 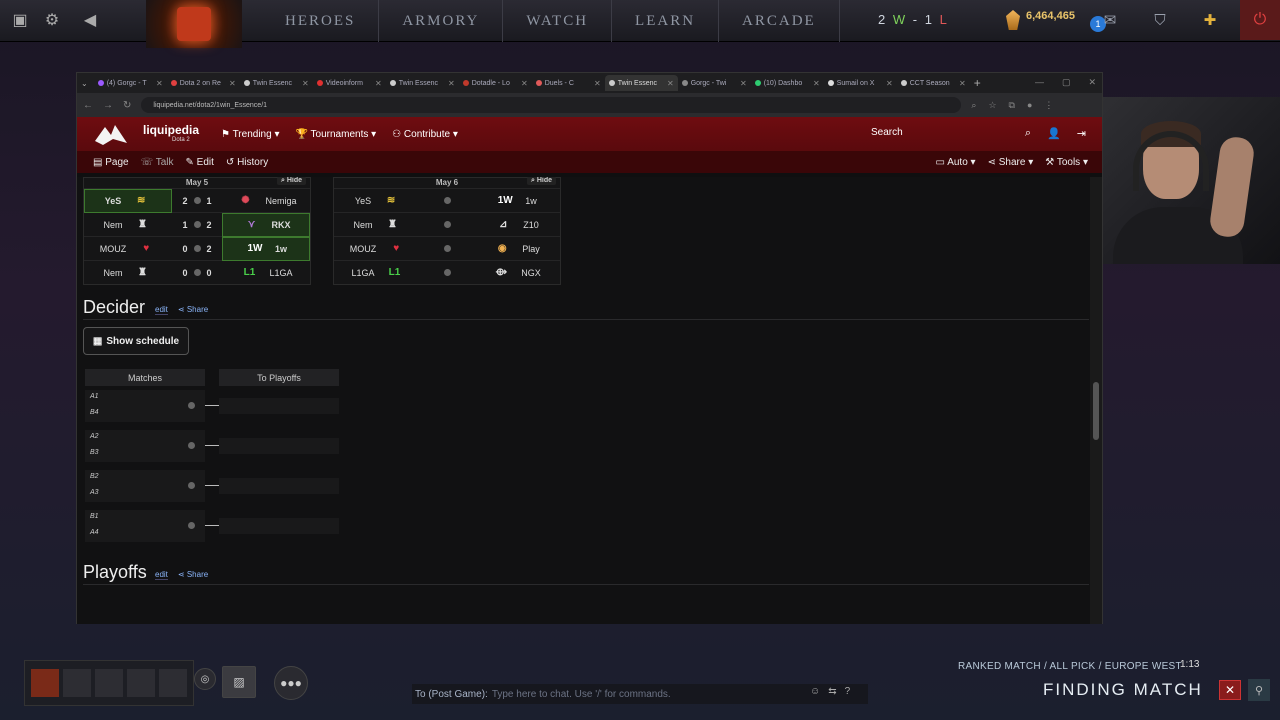 I want to click on nav-armory: ARMORY, so click(x=441, y=21).